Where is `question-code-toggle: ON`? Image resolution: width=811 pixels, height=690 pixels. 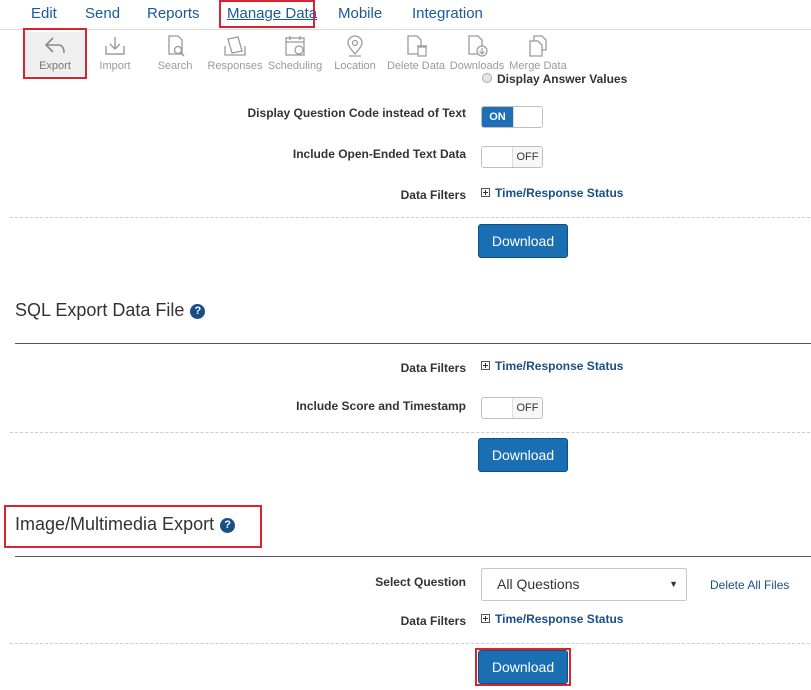
question-code-toggle: ON is located at coordinates (512, 117).